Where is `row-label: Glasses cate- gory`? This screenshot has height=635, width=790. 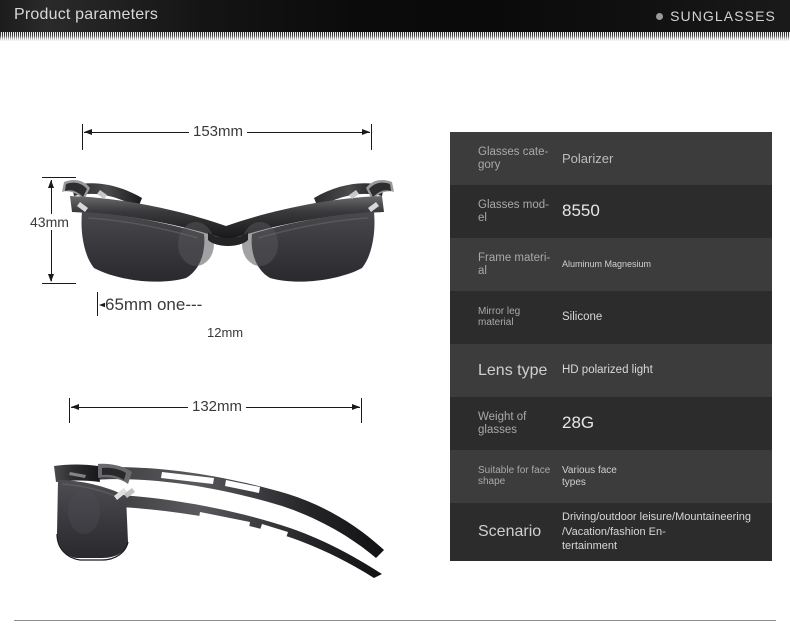
row-label: Glasses cate- gory is located at coordinates (520, 158).